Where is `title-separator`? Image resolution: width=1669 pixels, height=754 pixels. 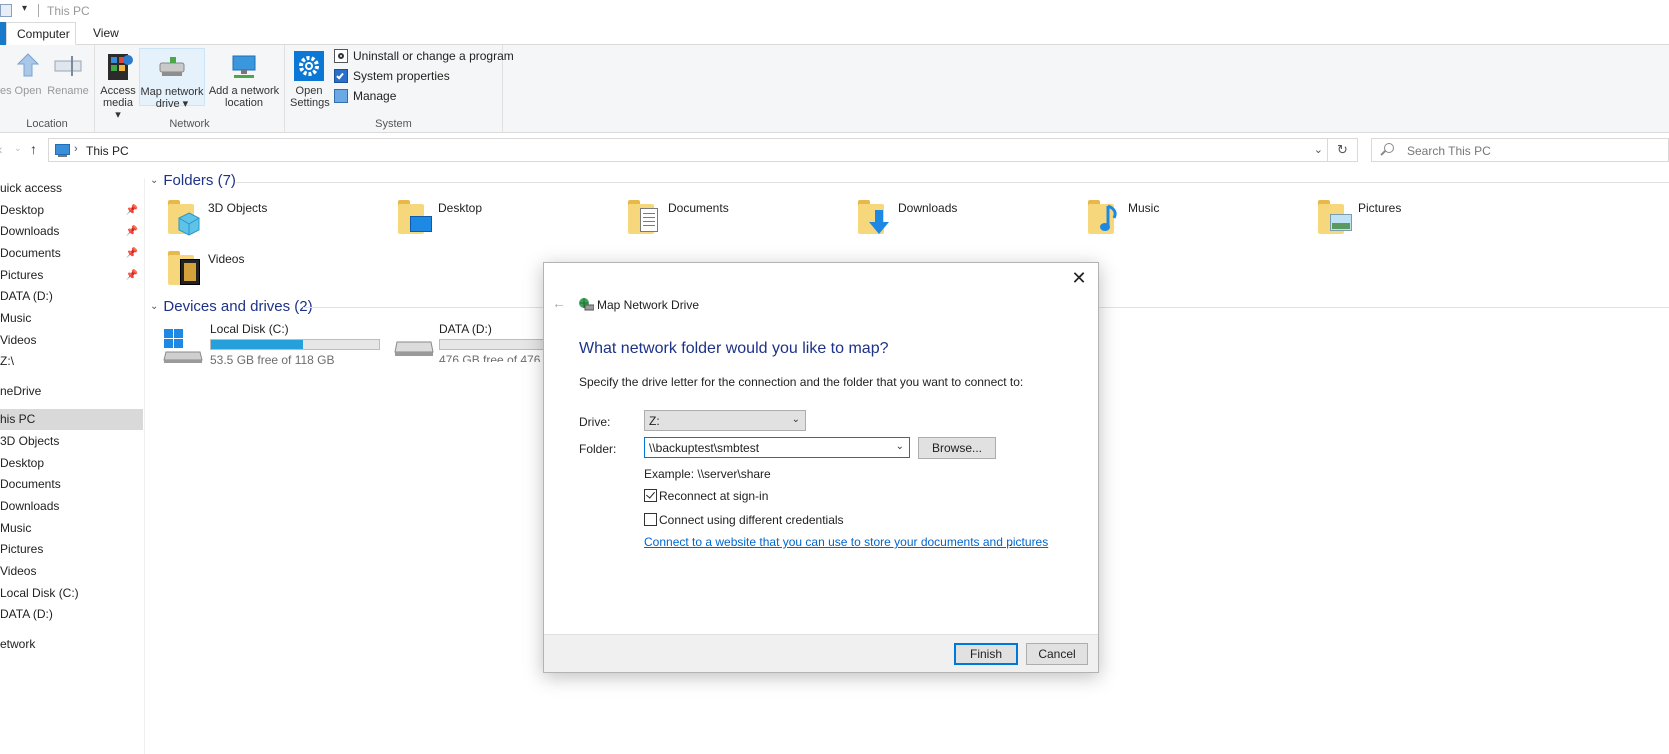 title-separator is located at coordinates (38, 10).